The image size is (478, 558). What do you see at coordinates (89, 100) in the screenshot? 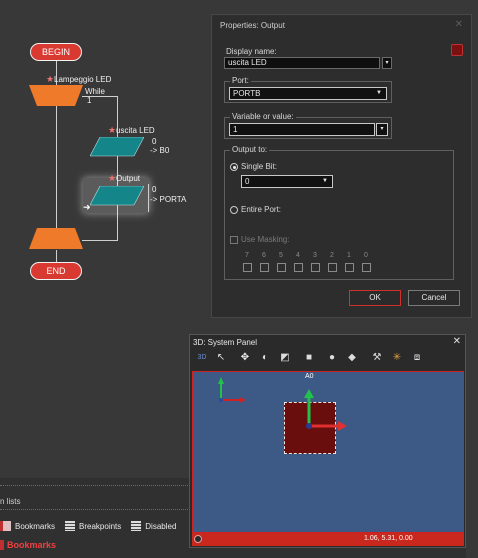
I see `loop-condition: 1` at bounding box center [89, 100].